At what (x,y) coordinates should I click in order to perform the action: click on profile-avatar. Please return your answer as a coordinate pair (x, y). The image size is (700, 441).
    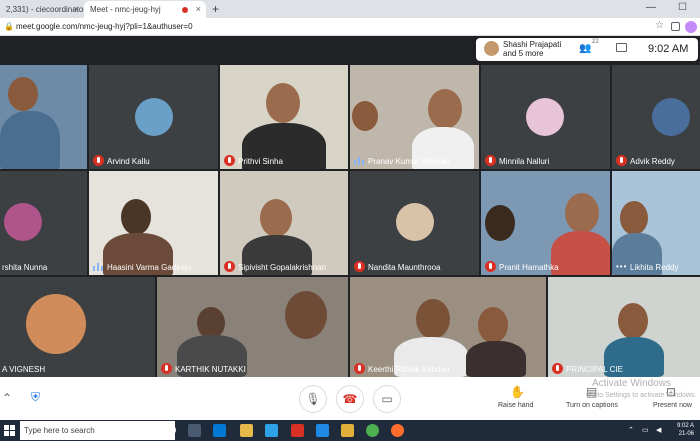
    Looking at the image, I should click on (691, 27).